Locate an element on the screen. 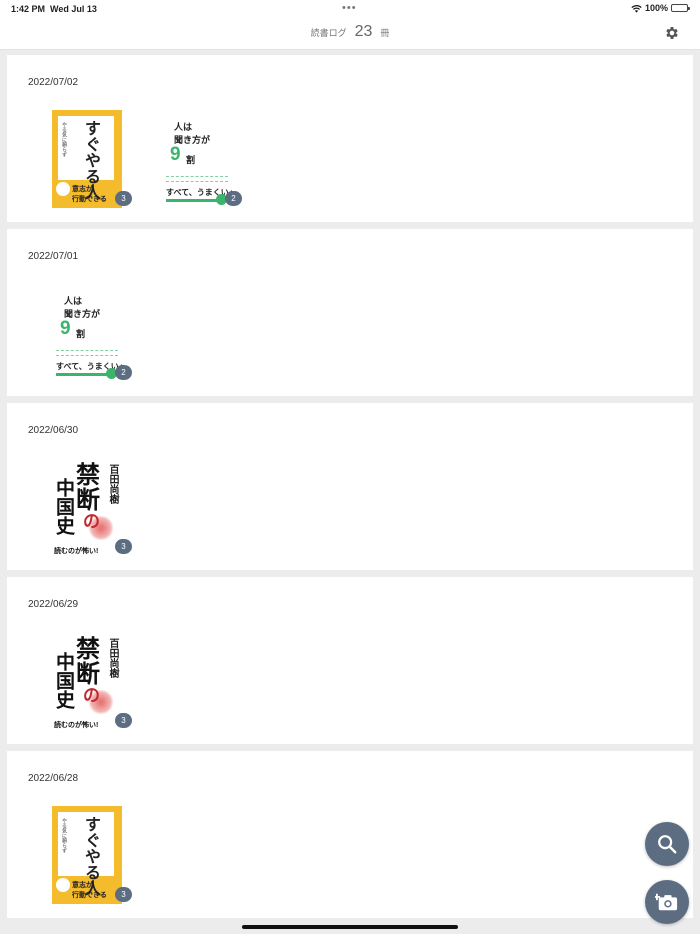  camera-add-icon is located at coordinates (666, 902).